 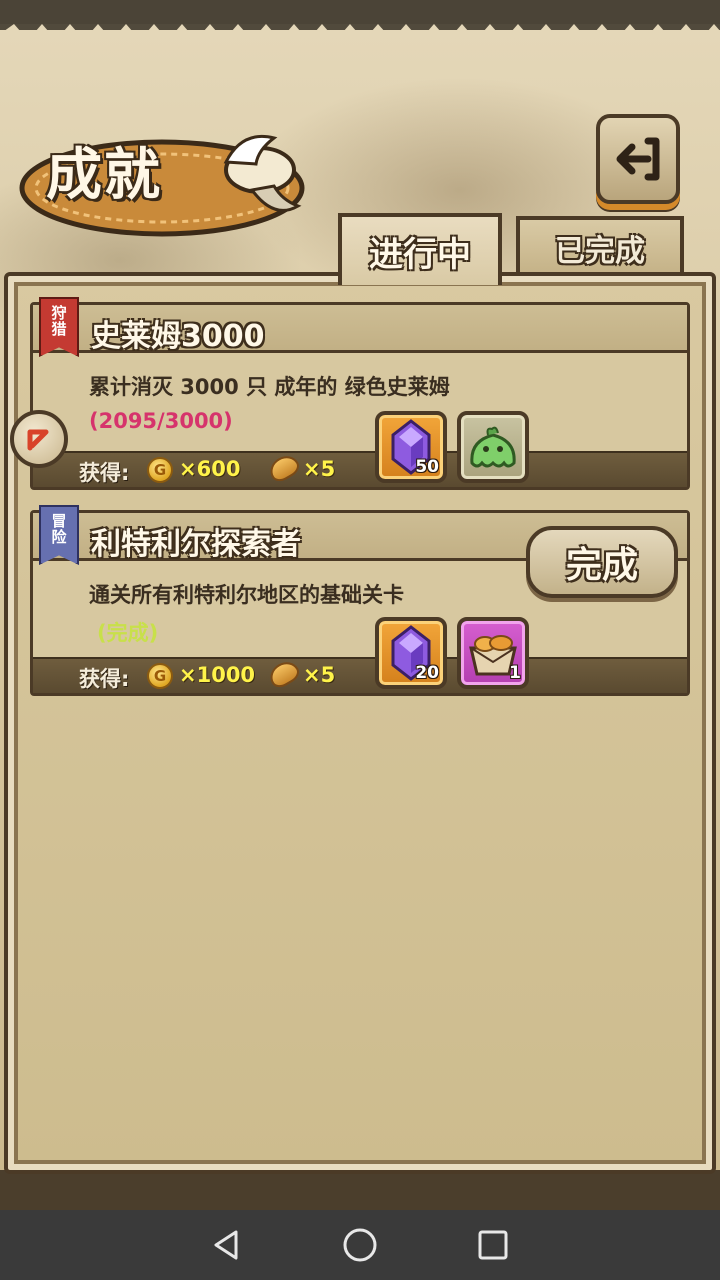 I want to click on tag-char: 猎, so click(x=59, y=329).